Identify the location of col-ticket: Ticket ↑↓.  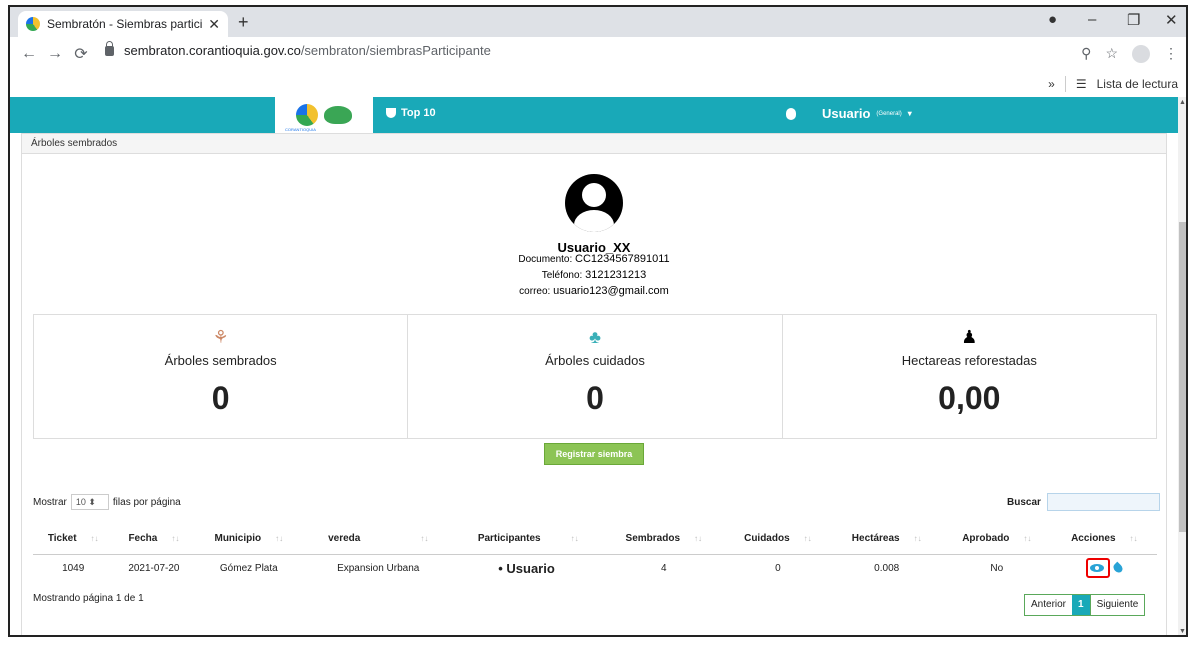
(73, 539).